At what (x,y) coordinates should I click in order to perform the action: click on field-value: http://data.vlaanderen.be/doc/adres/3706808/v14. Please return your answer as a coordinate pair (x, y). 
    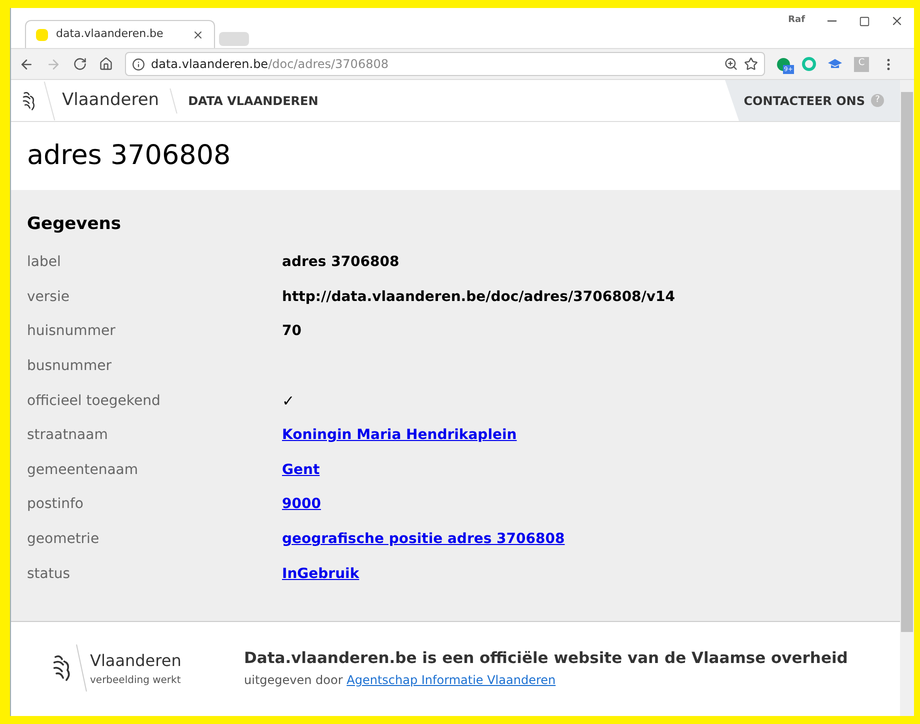
    Looking at the image, I should click on (479, 297).